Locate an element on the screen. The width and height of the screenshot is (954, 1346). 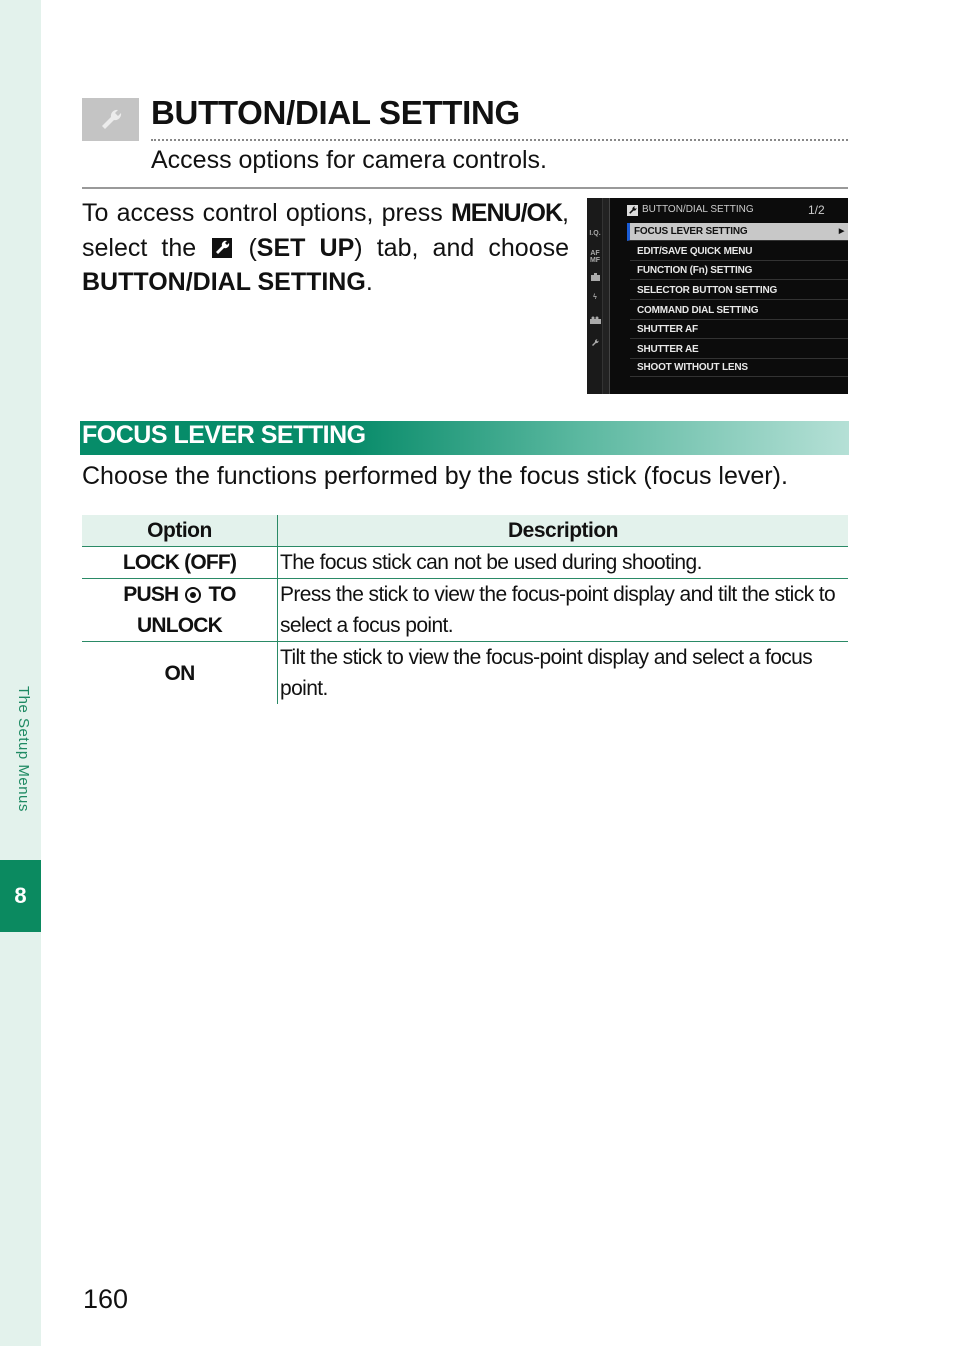
option-cell: PUSH TO UNLOCK is located at coordinates (180, 610).